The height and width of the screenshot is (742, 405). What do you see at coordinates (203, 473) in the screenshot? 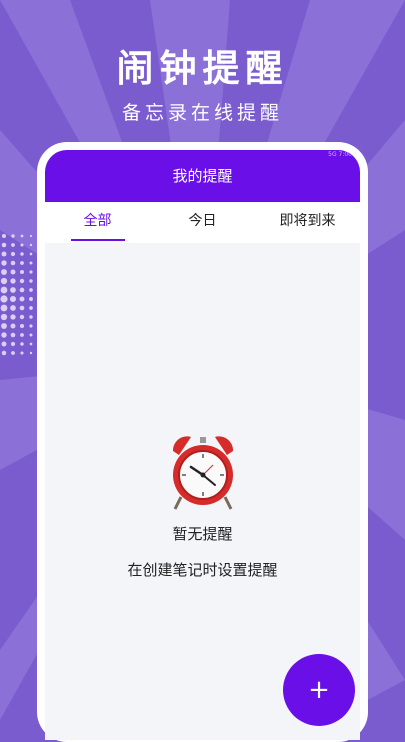
I see `alarm-clock-icon` at bounding box center [203, 473].